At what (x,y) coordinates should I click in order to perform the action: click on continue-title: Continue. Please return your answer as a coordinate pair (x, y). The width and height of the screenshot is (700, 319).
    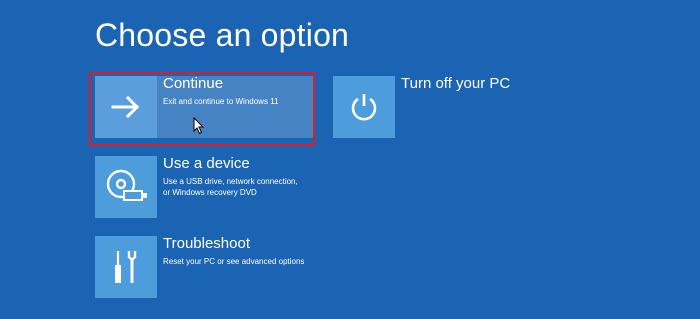
    Looking at the image, I should click on (193, 83).